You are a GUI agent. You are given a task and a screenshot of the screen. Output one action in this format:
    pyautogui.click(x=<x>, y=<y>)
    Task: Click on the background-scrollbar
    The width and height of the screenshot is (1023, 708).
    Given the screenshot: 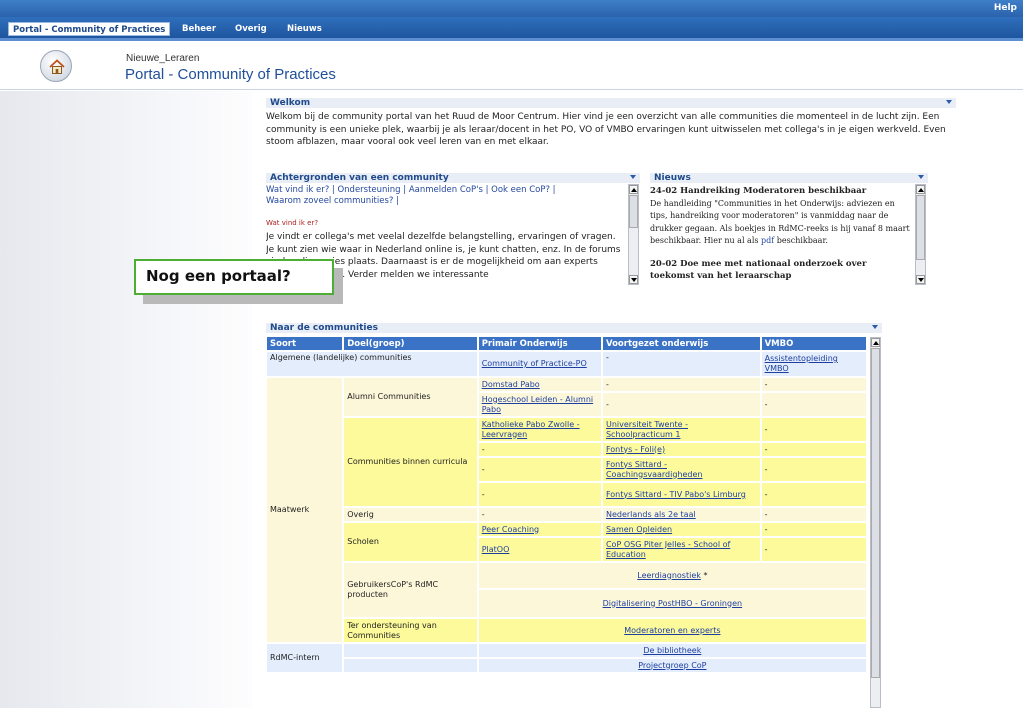 What is the action you would take?
    pyautogui.click(x=633, y=234)
    